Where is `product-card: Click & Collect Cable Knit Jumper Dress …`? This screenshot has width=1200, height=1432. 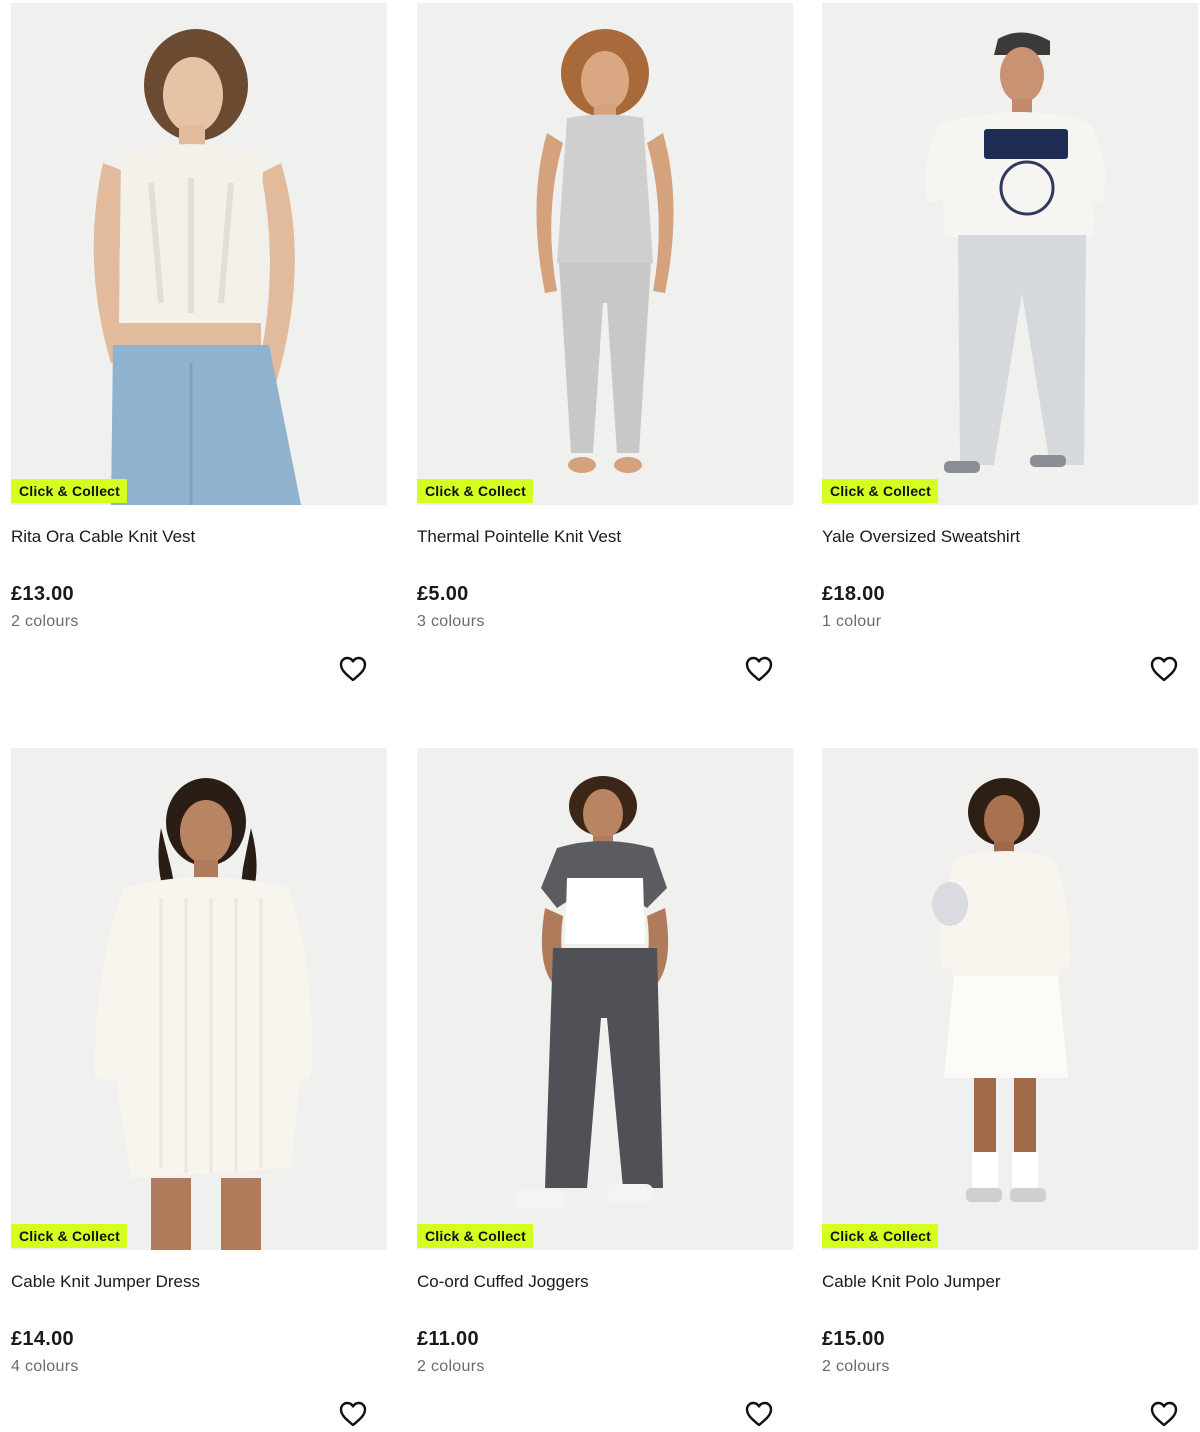 product-card: Click & Collect Cable Knit Jumper Dress … is located at coordinates (199, 1087).